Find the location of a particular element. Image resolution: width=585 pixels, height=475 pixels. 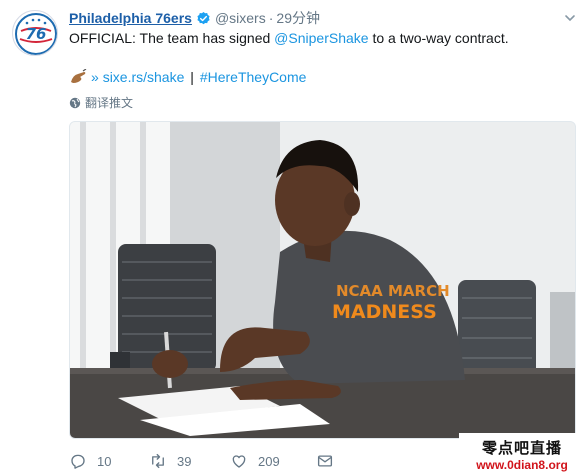

tweet-link-line: » sixe.rs/shake | #HereTheyCome is located at coordinates (187, 77).